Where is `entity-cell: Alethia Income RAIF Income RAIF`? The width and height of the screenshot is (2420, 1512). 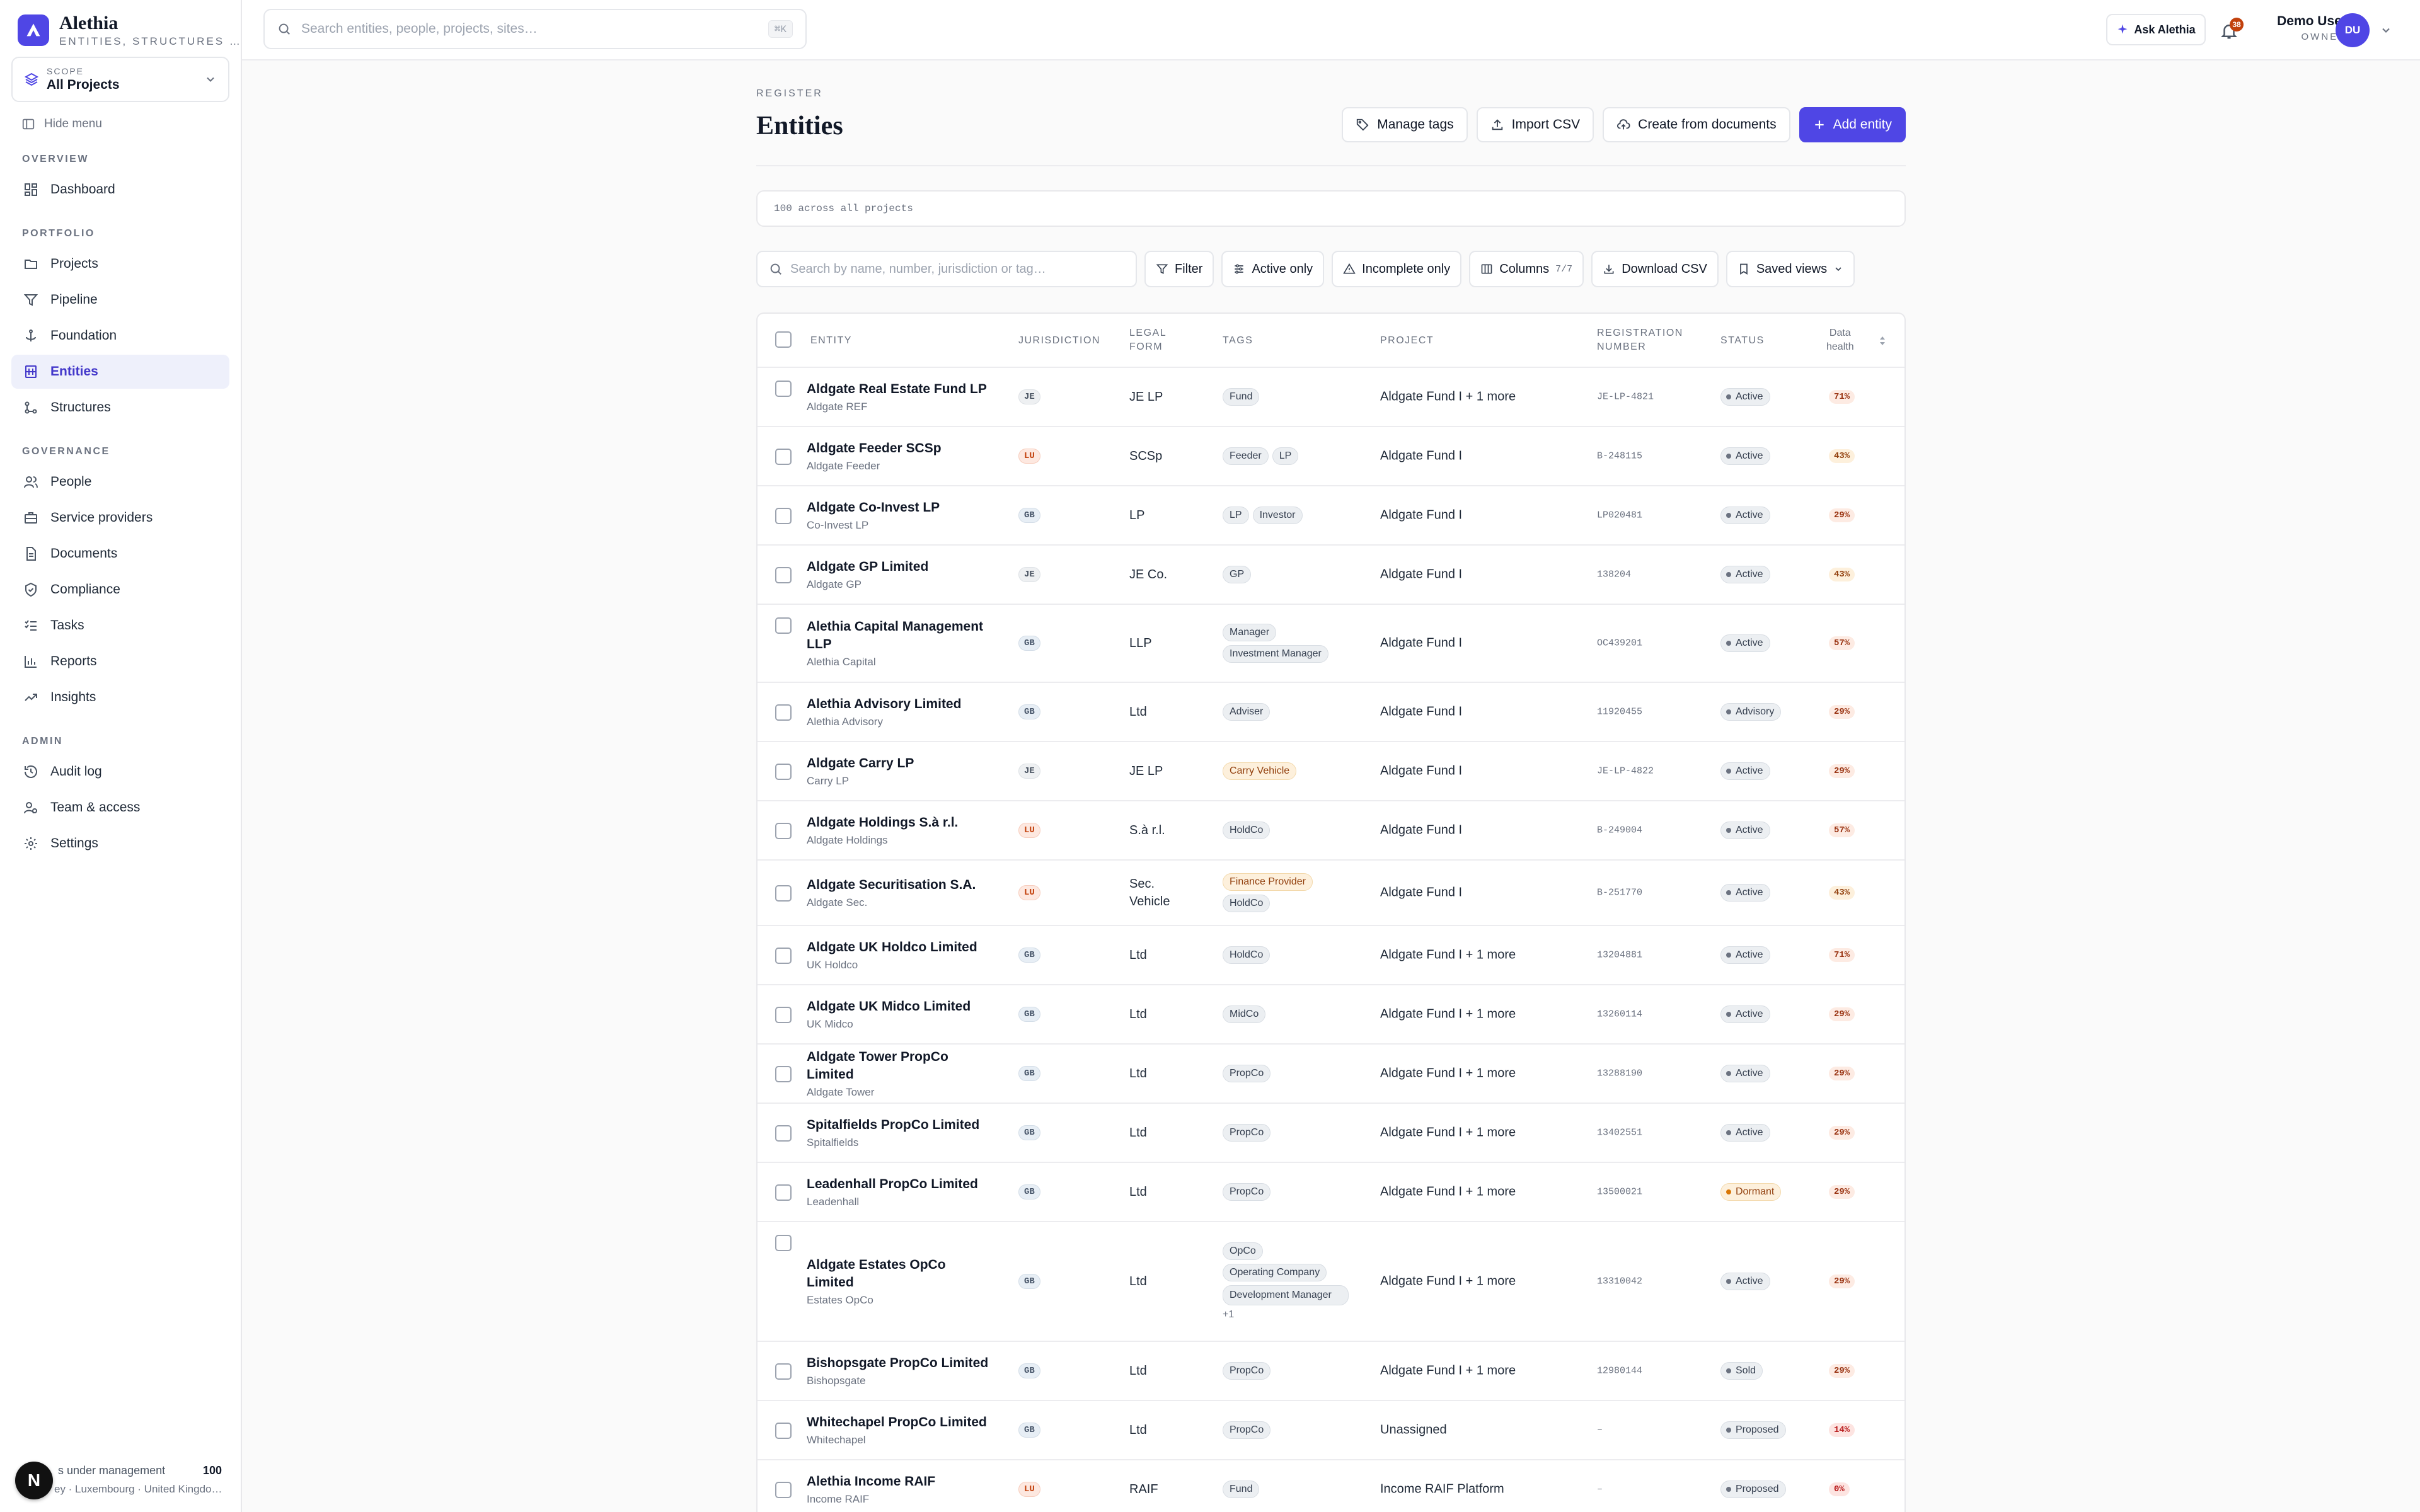
entity-cell: Alethia Income RAIF Income RAIF is located at coordinates (902, 1489).